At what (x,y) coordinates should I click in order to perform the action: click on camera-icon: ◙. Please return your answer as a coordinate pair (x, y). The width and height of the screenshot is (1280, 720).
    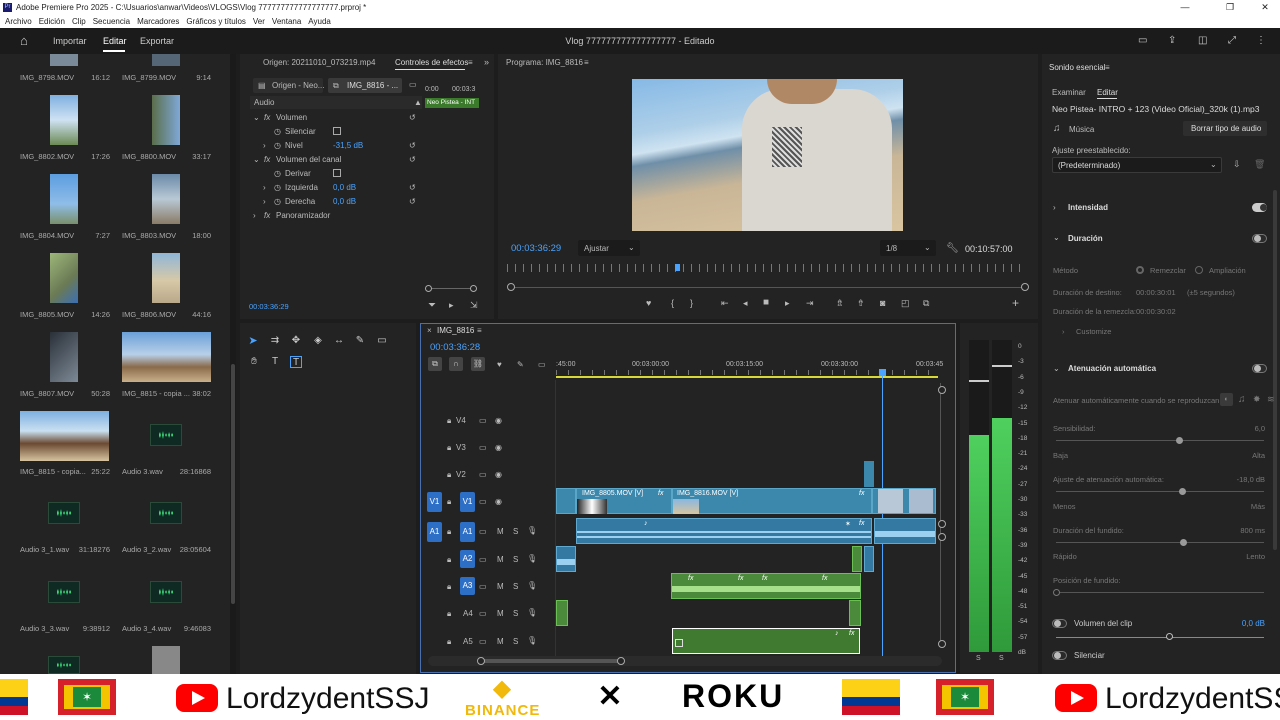
    Looking at the image, I should click on (882, 303).